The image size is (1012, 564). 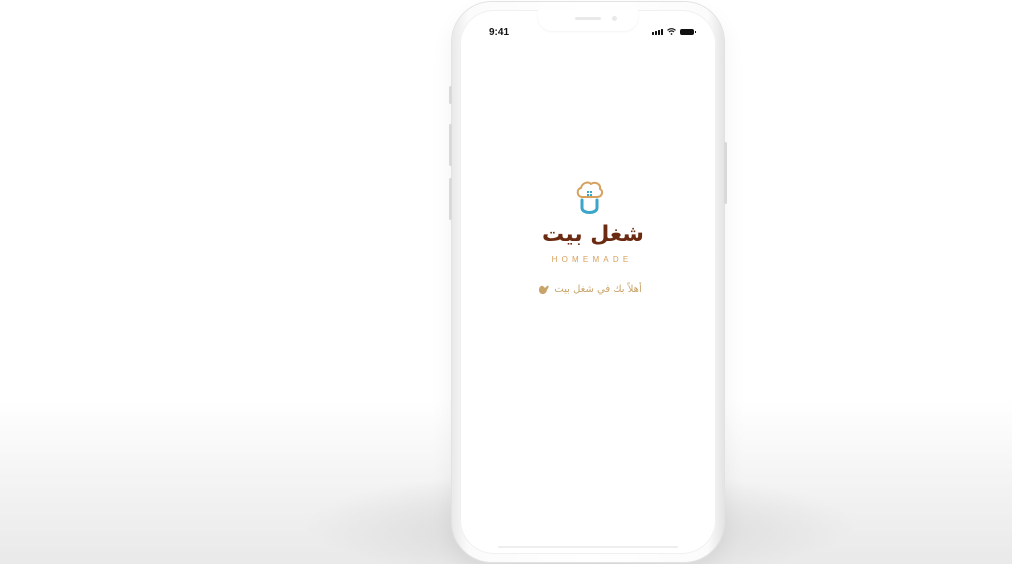 I want to click on welcome-message: أهلاً بك في شغل بيت, so click(x=588, y=289).